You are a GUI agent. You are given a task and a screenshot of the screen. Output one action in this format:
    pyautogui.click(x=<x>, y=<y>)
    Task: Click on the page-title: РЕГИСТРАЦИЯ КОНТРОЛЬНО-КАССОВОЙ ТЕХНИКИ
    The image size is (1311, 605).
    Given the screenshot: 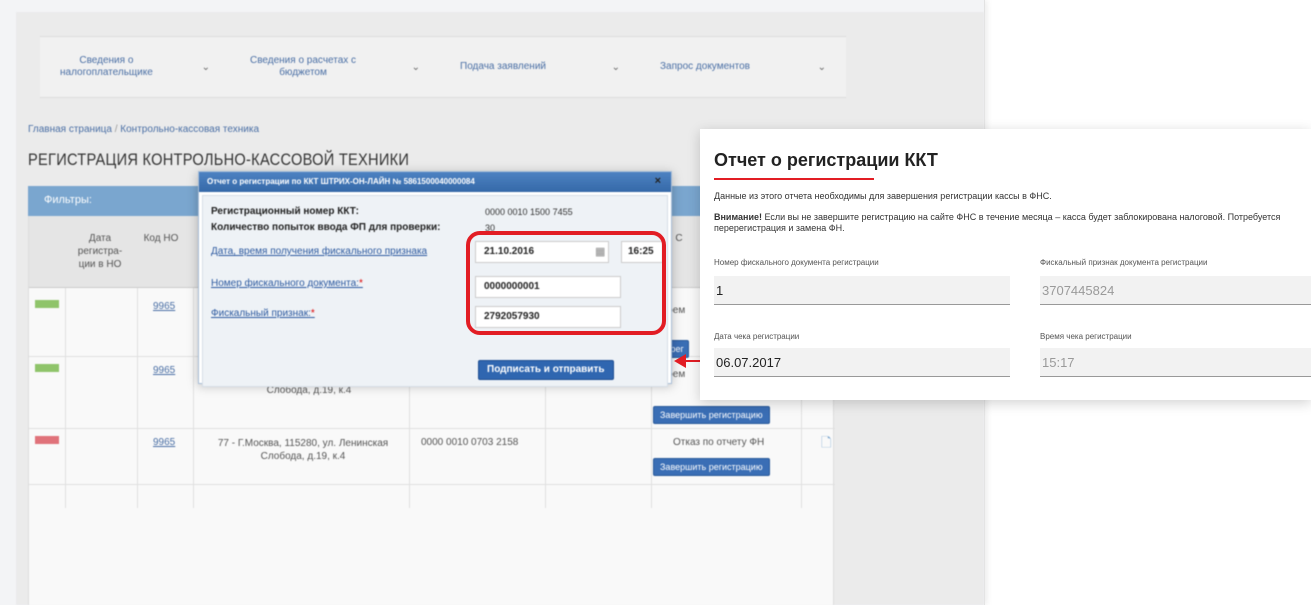 What is the action you would take?
    pyautogui.click(x=219, y=159)
    